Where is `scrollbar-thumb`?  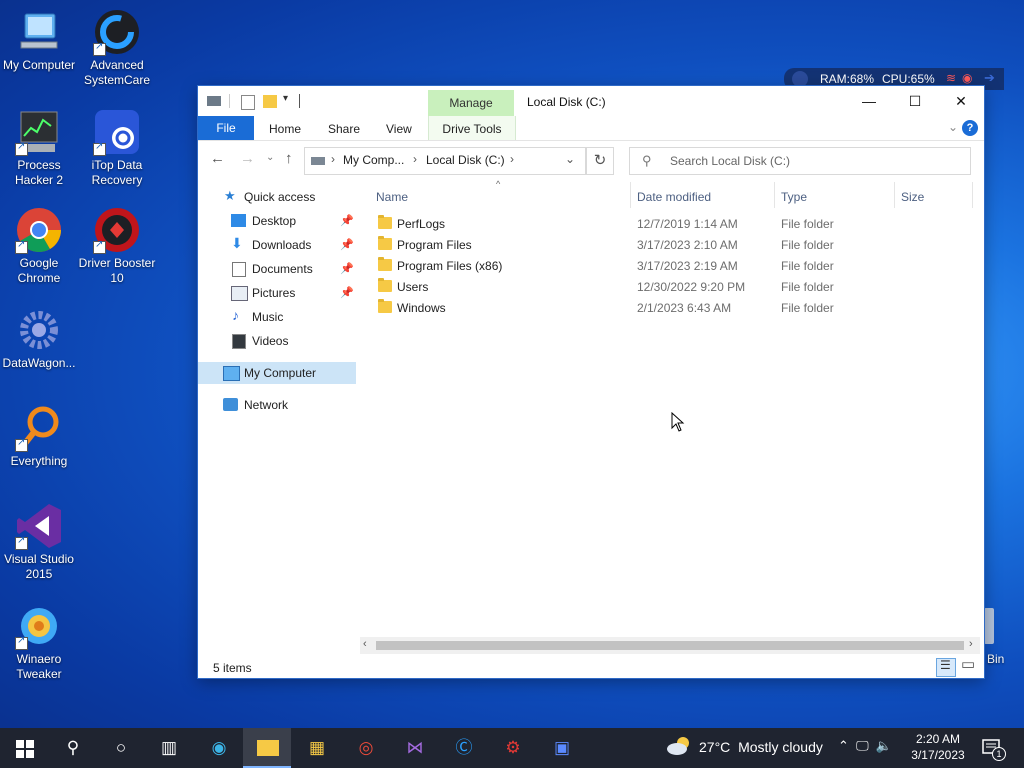 scrollbar-thumb is located at coordinates (670, 645).